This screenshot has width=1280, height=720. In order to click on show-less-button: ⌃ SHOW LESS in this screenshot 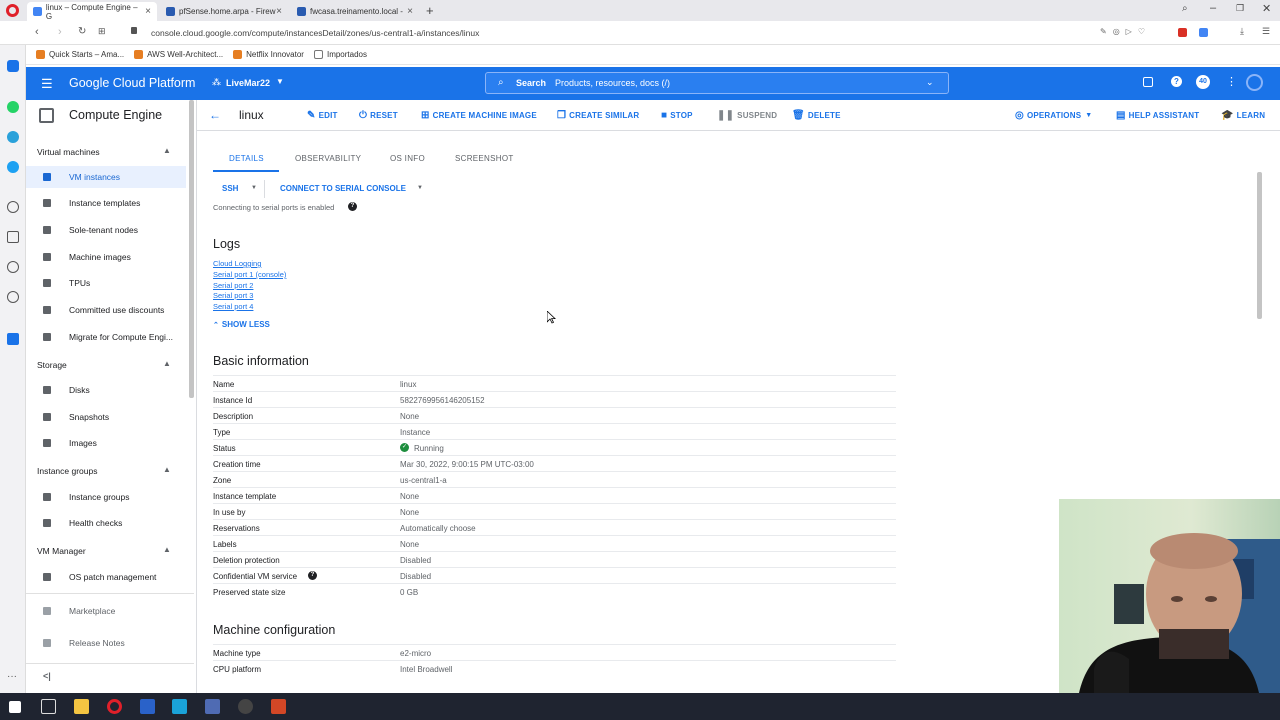, I will do `click(241, 324)`.